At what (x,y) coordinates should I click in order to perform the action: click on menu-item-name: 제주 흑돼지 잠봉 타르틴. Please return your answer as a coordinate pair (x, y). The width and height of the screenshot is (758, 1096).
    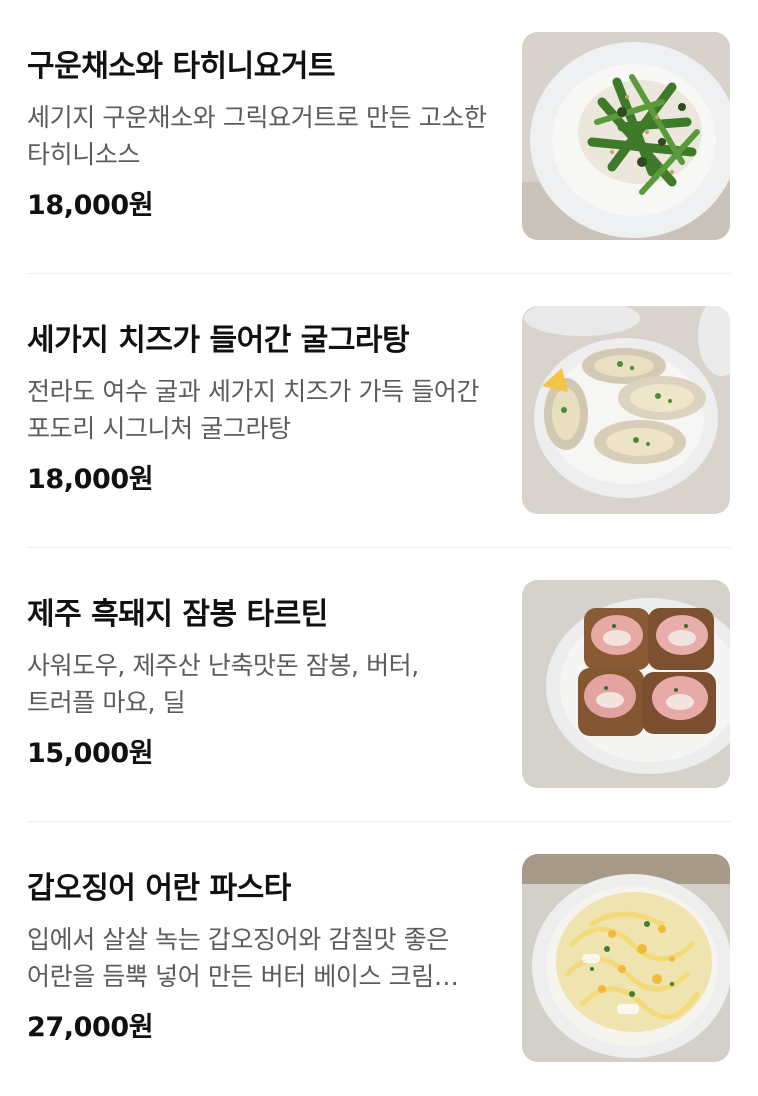
    Looking at the image, I should click on (177, 614).